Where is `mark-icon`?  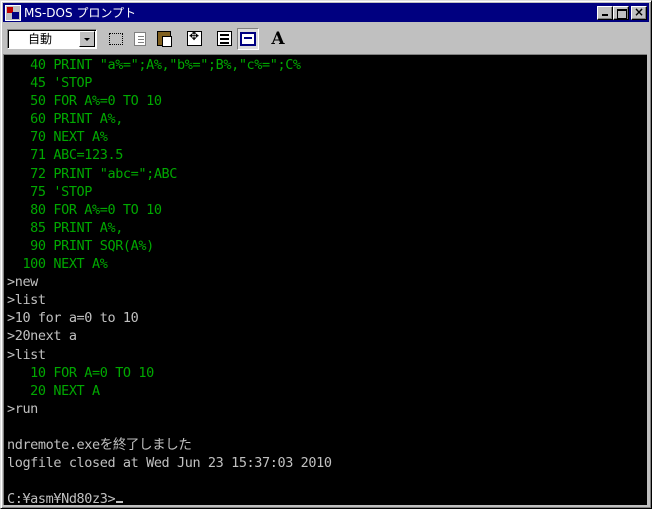 mark-icon is located at coordinates (116, 38).